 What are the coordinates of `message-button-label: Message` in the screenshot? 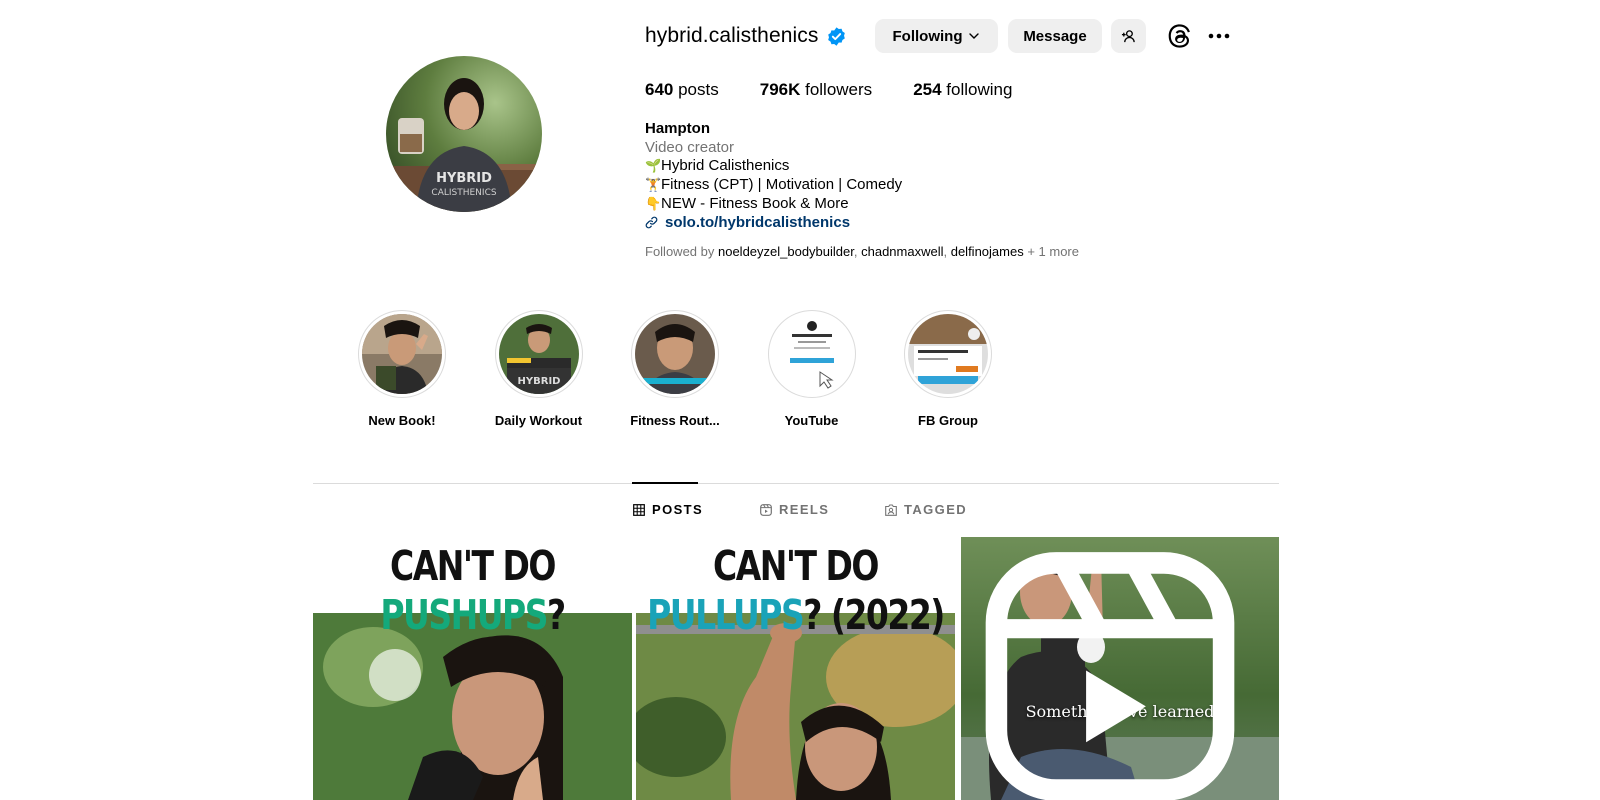 It's located at (1055, 36).